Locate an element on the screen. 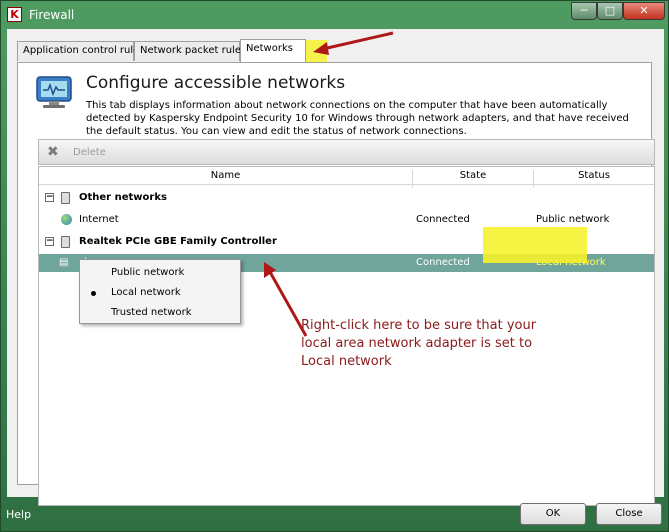 This screenshot has height=532, width=669. menu-item-label: Public network is located at coordinates (148, 272).